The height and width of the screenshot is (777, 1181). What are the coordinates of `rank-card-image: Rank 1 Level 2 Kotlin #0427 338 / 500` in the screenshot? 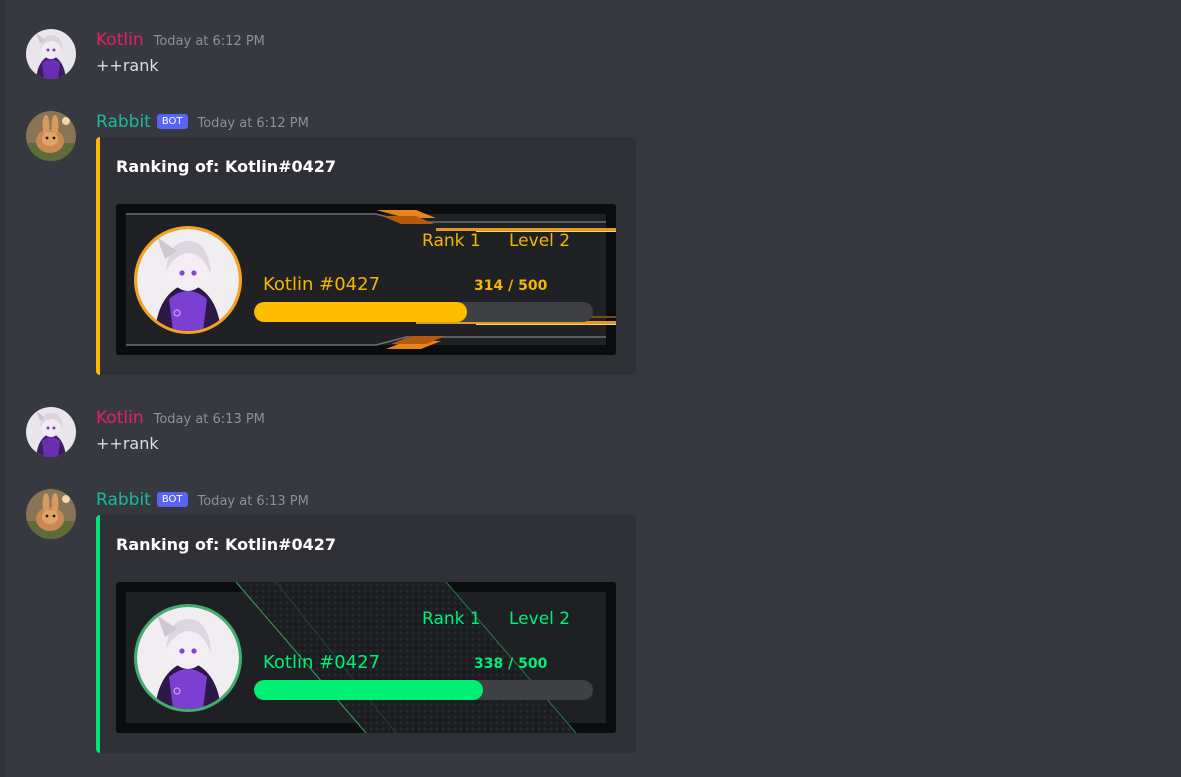 It's located at (366, 657).